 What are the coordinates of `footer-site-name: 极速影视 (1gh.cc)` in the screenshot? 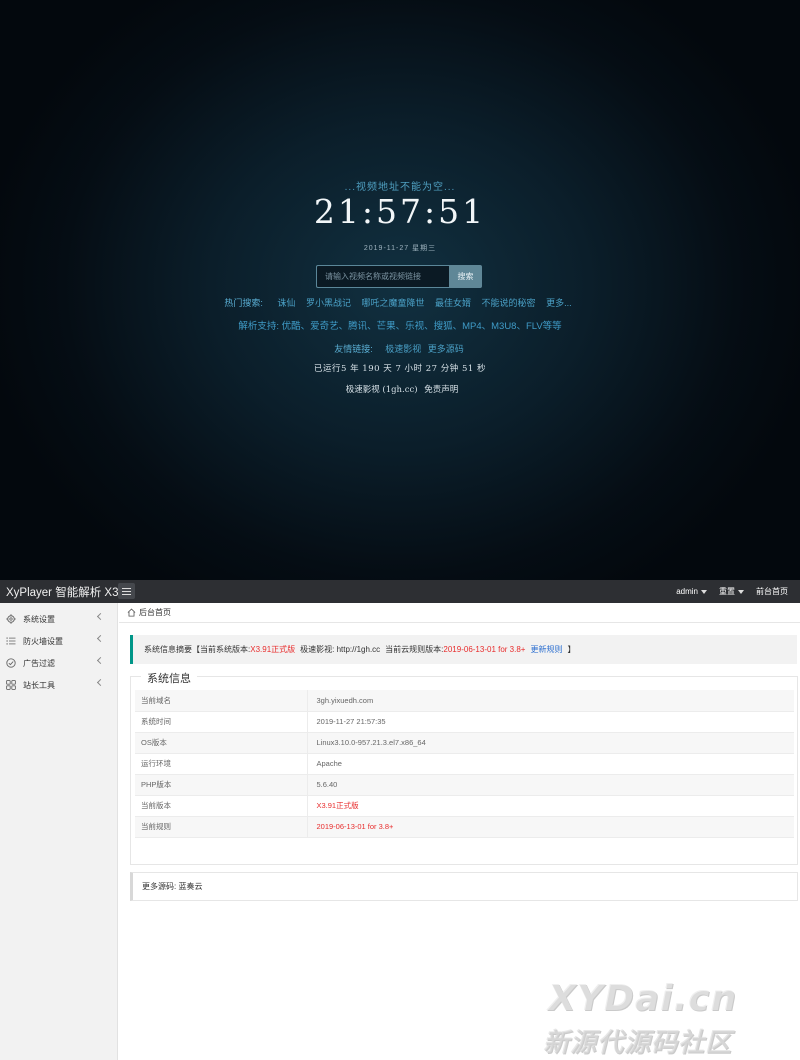 It's located at (381, 390).